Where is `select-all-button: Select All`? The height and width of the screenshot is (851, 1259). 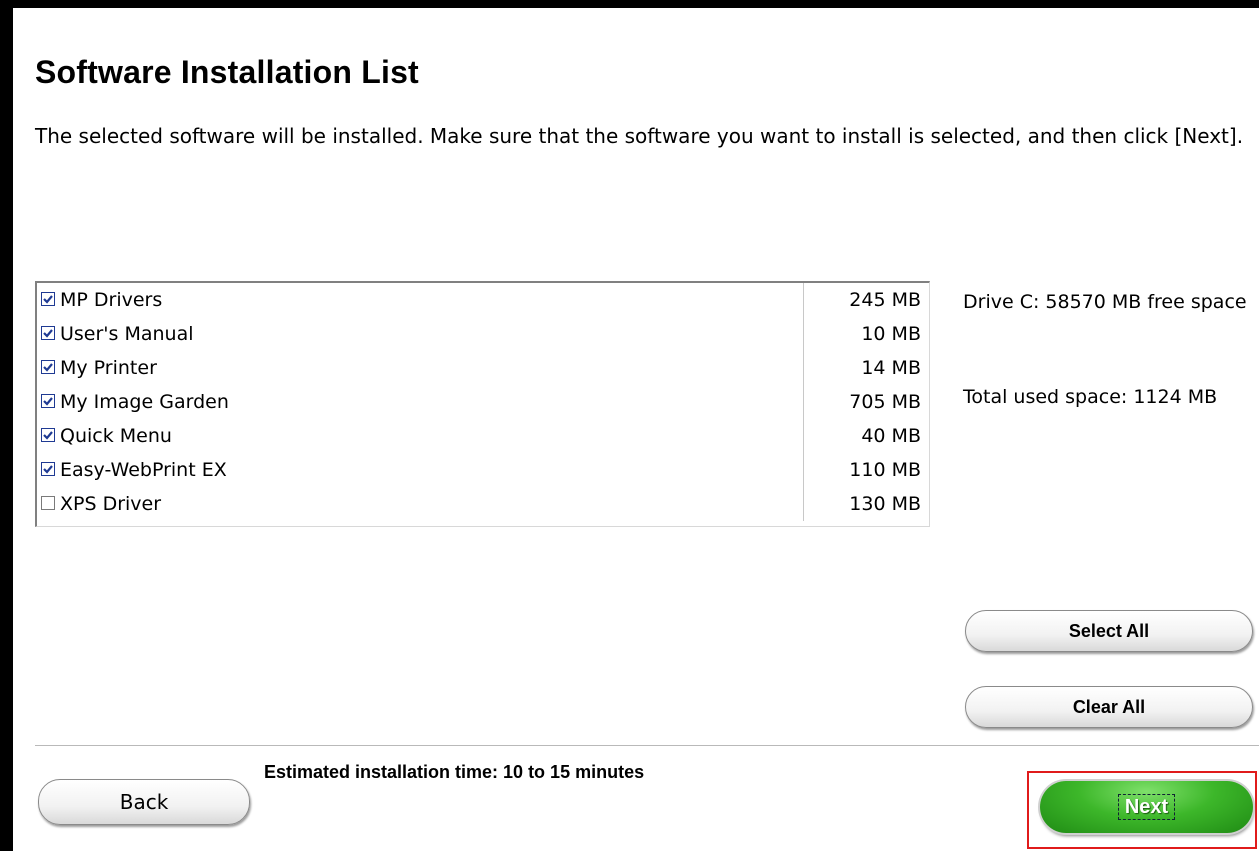 select-all-button: Select All is located at coordinates (1109, 631).